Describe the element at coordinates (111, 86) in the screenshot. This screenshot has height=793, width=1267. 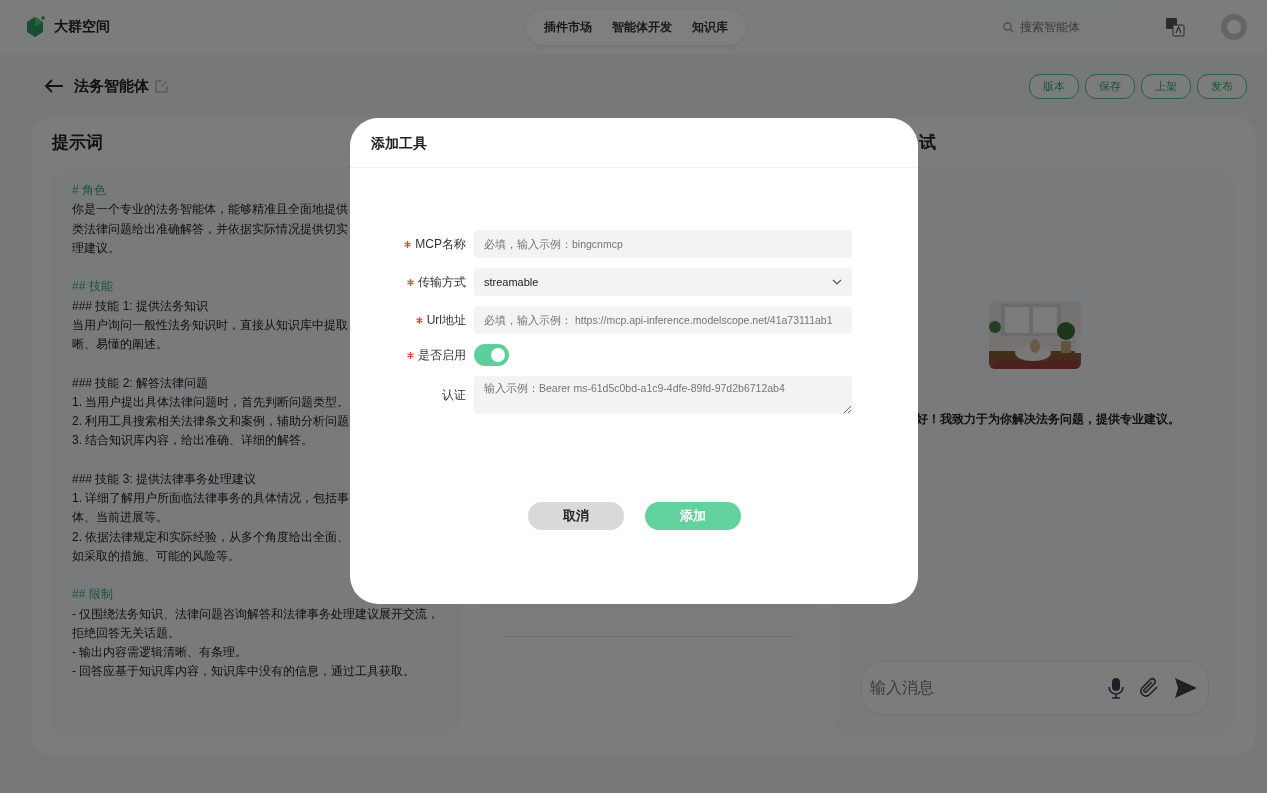
I see `agent-title: 法务智能体` at that location.